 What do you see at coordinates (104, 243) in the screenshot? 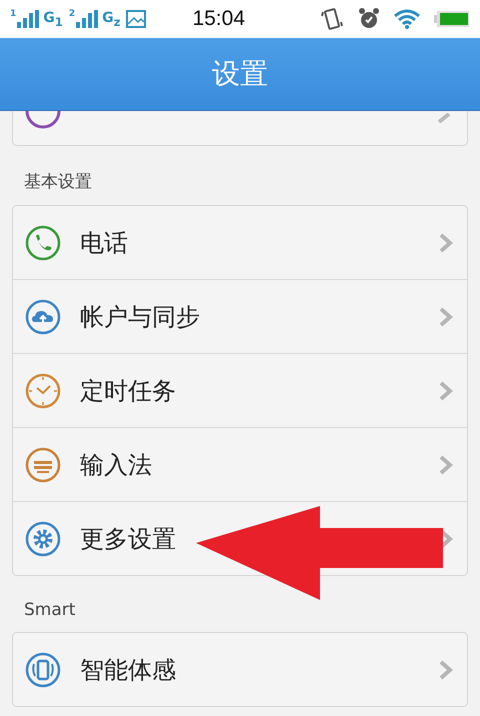
I see `item-label: 电话` at bounding box center [104, 243].